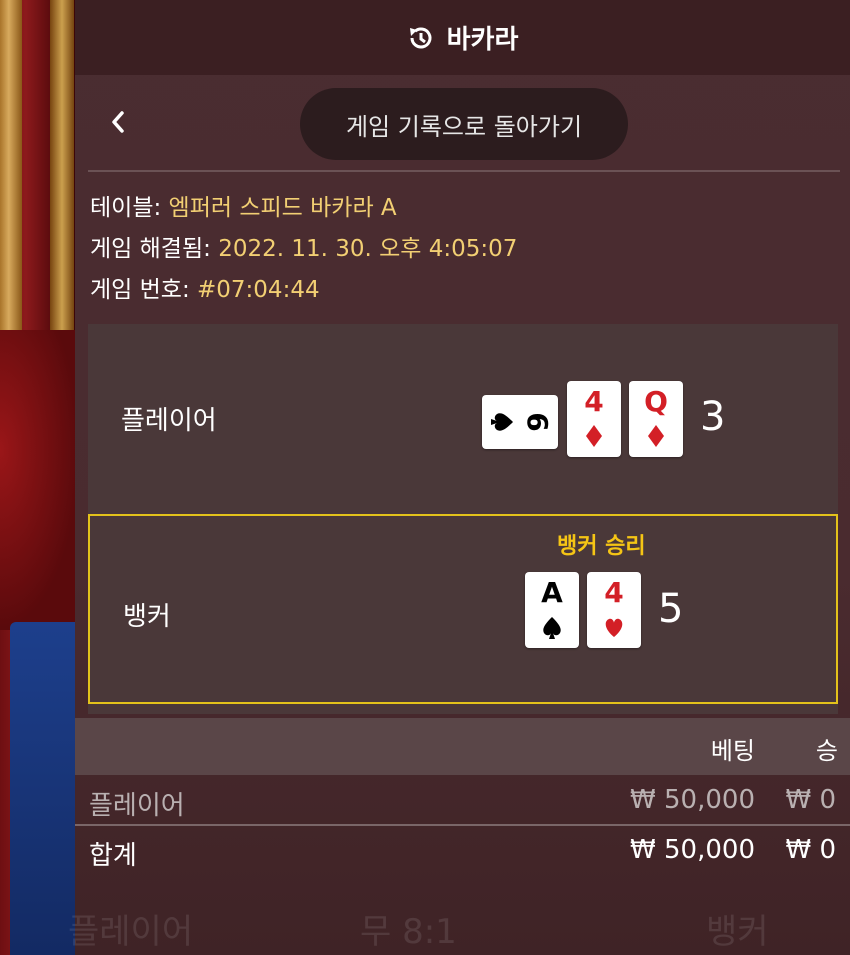 The image size is (850, 955). Describe the element at coordinates (552, 610) in the screenshot. I see `playing-card: A` at that location.